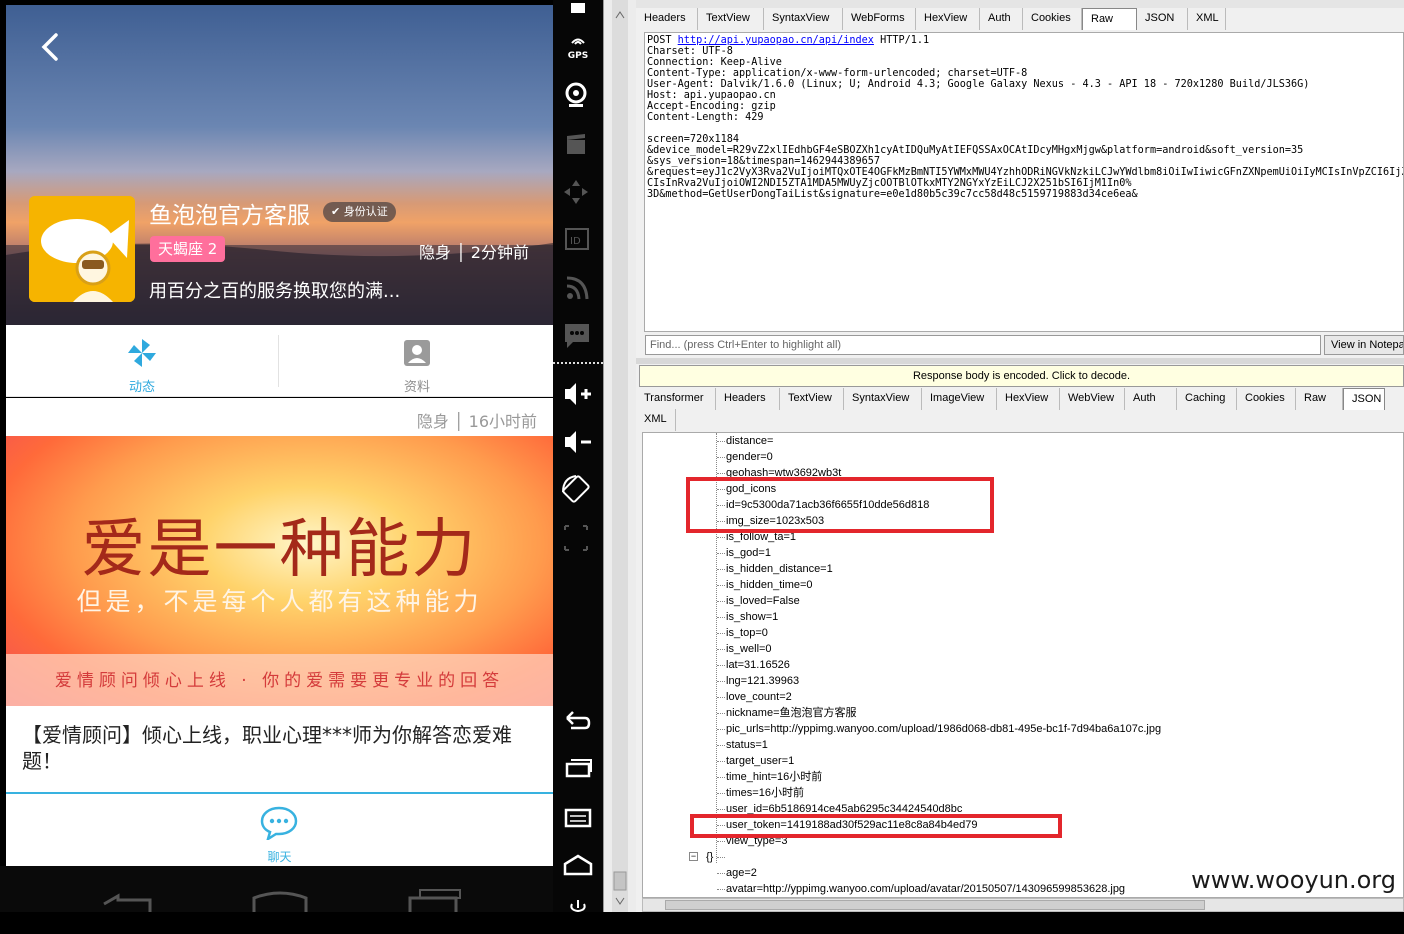 This screenshot has height=934, width=1404. I want to click on response-tab-caching: Caching, so click(1207, 399).